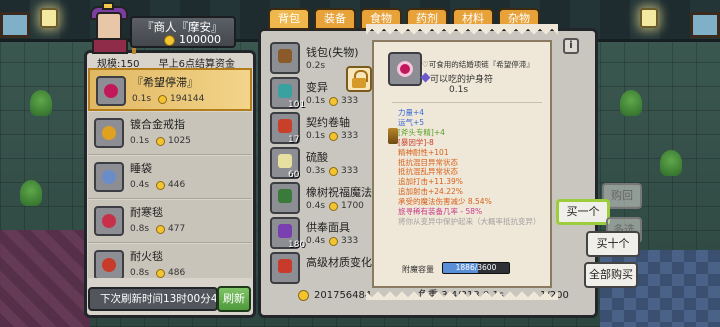 The image size is (720, 327). I want to click on tooltip-stat-line: 承受的魔法伤害减少 8.54%, so click(445, 202).